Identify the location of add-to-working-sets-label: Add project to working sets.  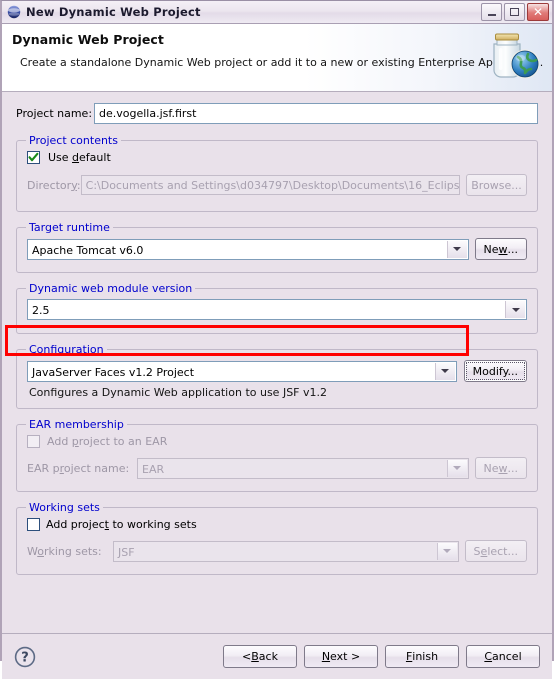
(121, 524).